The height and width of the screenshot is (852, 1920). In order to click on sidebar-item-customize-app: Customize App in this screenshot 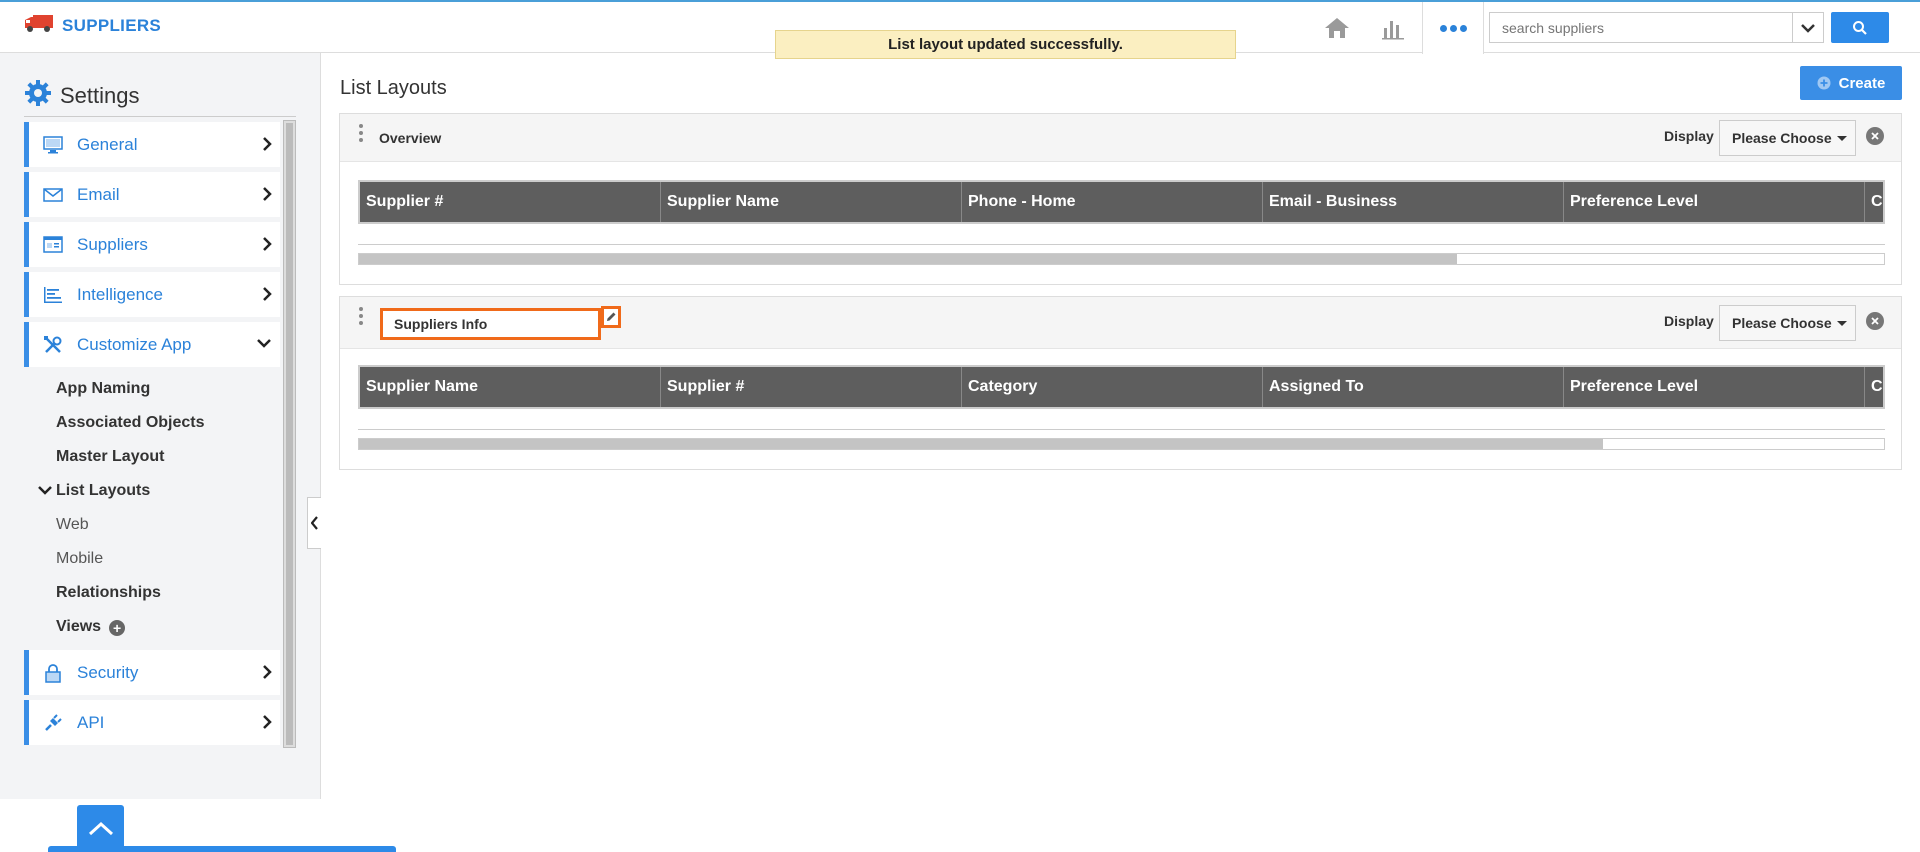, I will do `click(152, 344)`.